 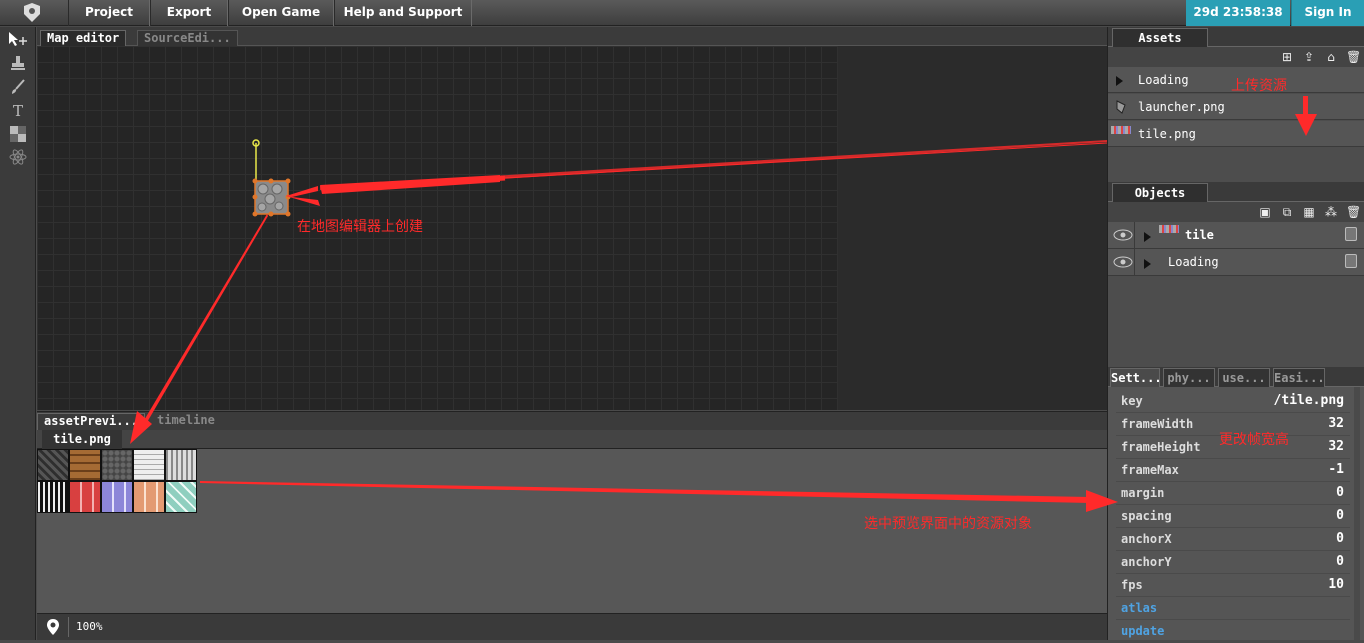 I want to click on annotation-upload: 上传资源, so click(x=1259, y=86).